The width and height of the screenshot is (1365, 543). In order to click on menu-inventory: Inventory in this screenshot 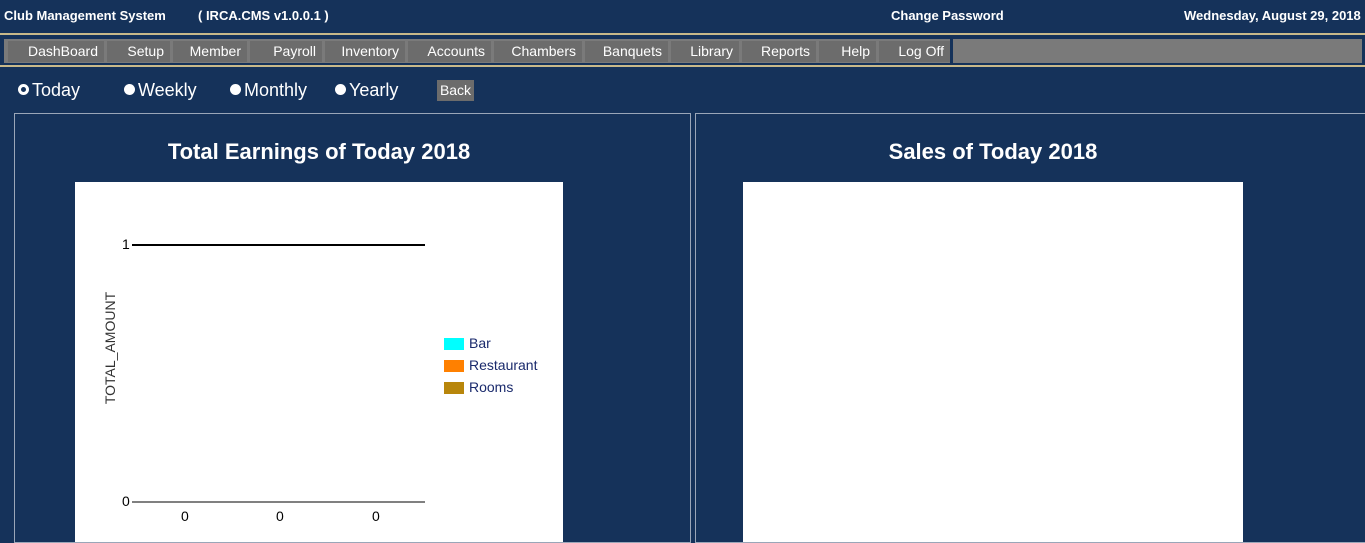, I will do `click(365, 51)`.